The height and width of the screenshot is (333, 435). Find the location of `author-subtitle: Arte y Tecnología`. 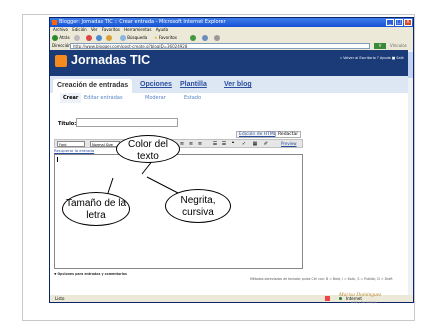

author-subtitle: Arte y Tecnología is located at coordinates (364, 302).